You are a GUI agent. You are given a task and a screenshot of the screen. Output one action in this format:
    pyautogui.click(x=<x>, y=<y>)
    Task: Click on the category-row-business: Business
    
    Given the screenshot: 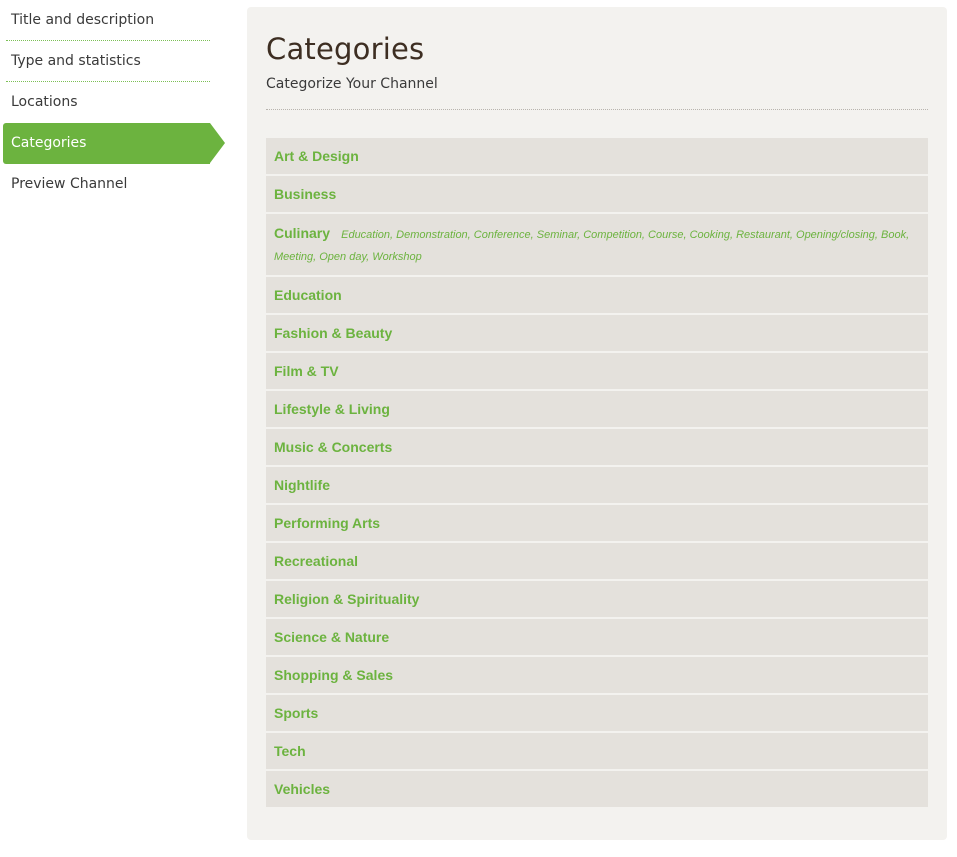 What is the action you would take?
    pyautogui.click(x=597, y=194)
    